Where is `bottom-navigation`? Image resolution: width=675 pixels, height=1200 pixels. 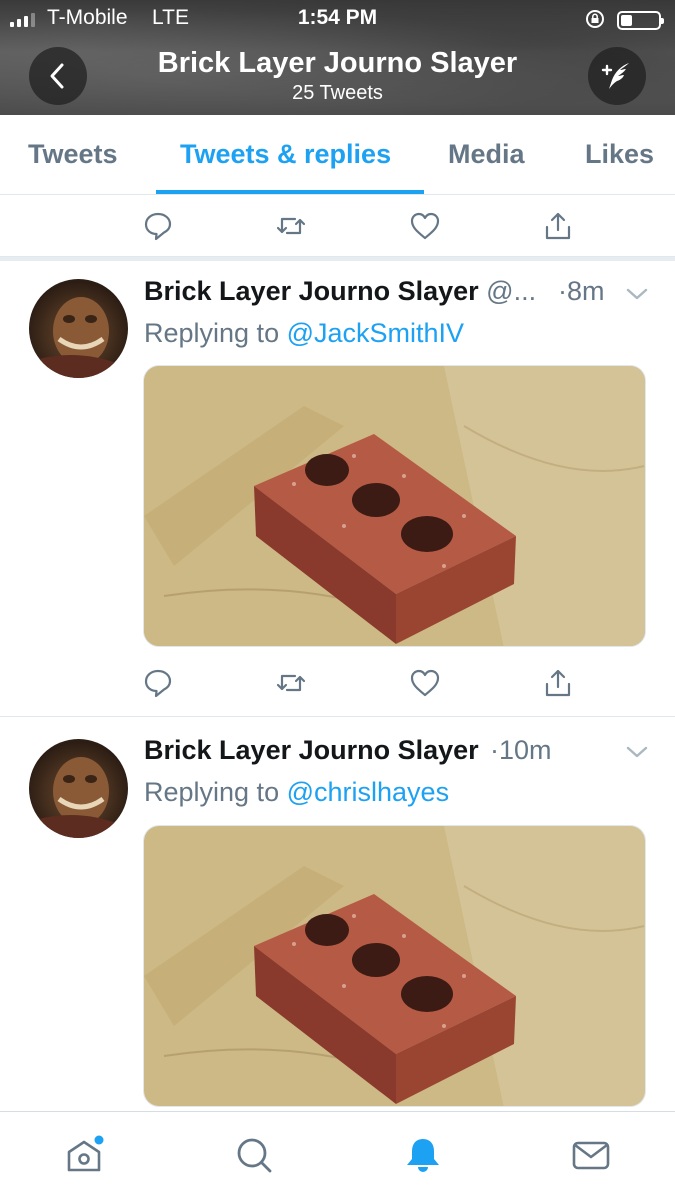
bottom-navigation is located at coordinates (337, 1155).